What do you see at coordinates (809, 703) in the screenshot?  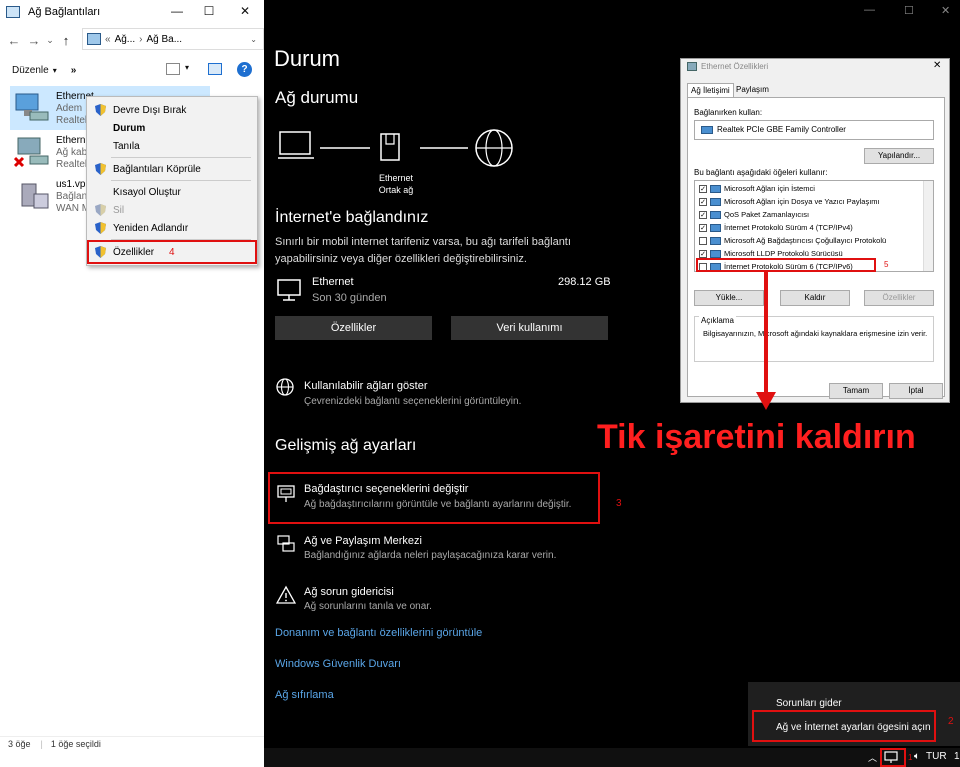 I see `troubleshoot-menu-item: Sorunları gider` at bounding box center [809, 703].